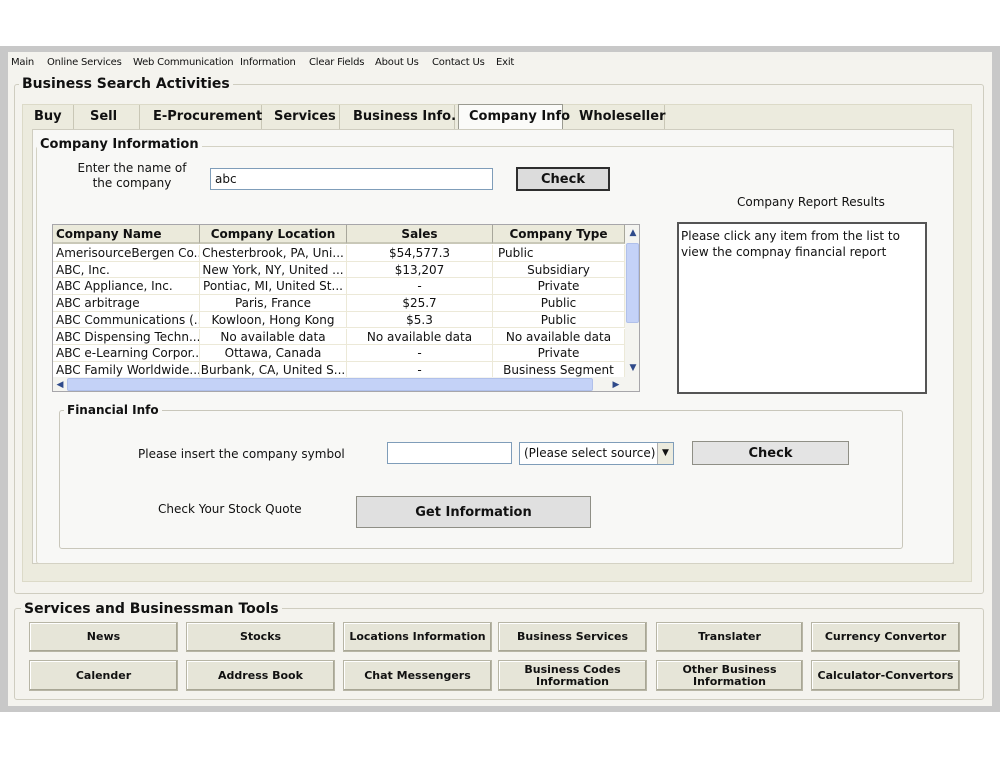 The image size is (1000, 757). Describe the element at coordinates (273, 337) in the screenshot. I see `cell-company-location: No available data` at that location.